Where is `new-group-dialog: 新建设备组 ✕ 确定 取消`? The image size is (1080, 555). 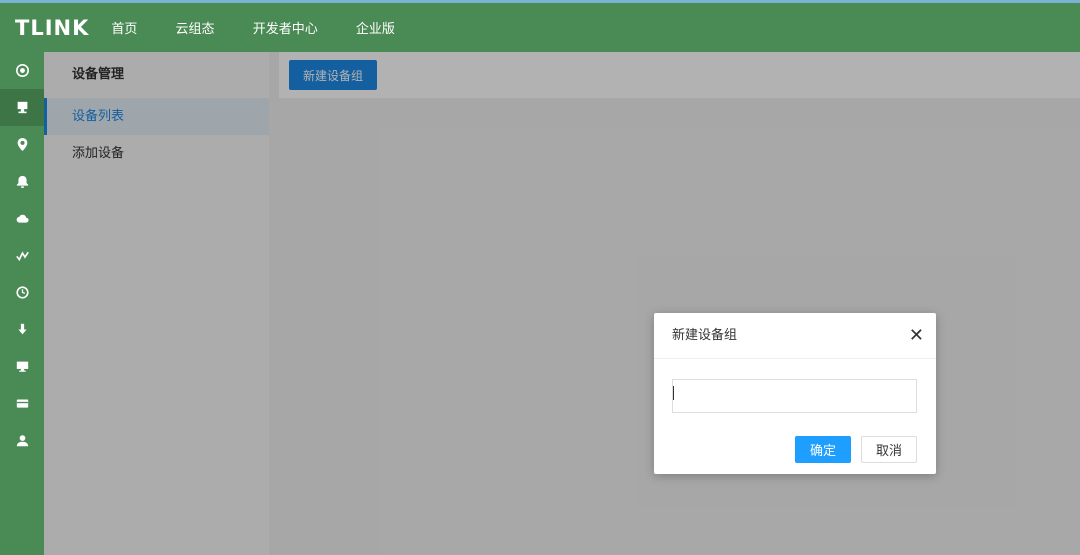
new-group-dialog: 新建设备组 ✕ 确定 取消 is located at coordinates (795, 393).